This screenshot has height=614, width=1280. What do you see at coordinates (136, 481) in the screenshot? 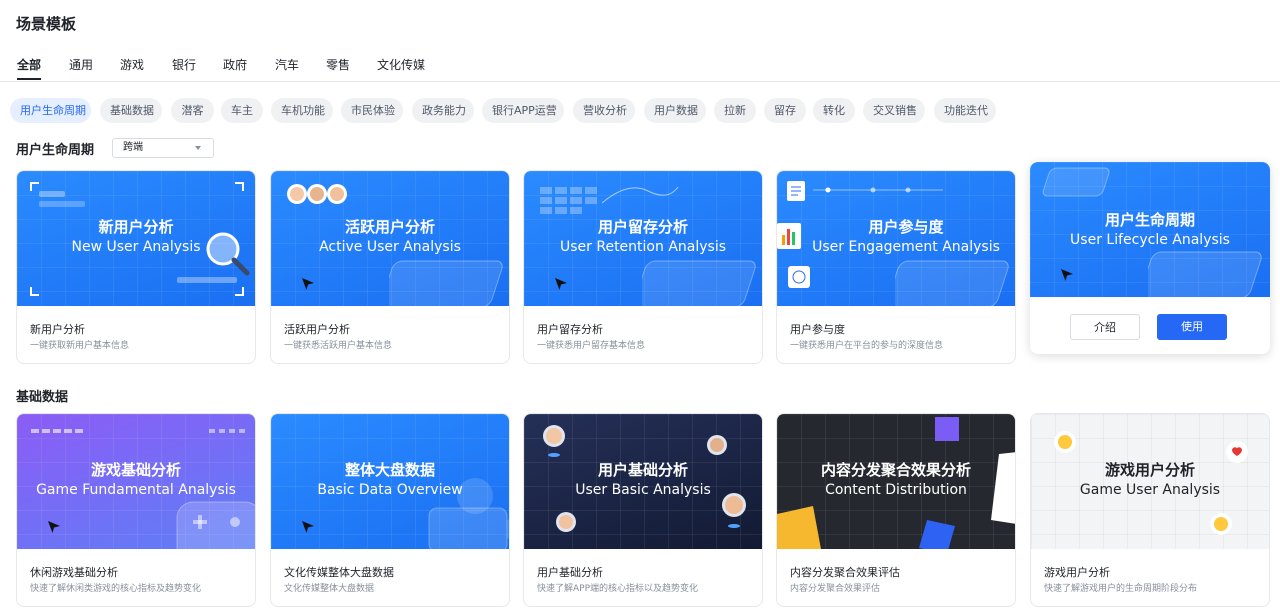
I see `card-banner: 游戏基础分析 Game Fundamental Analysis` at bounding box center [136, 481].